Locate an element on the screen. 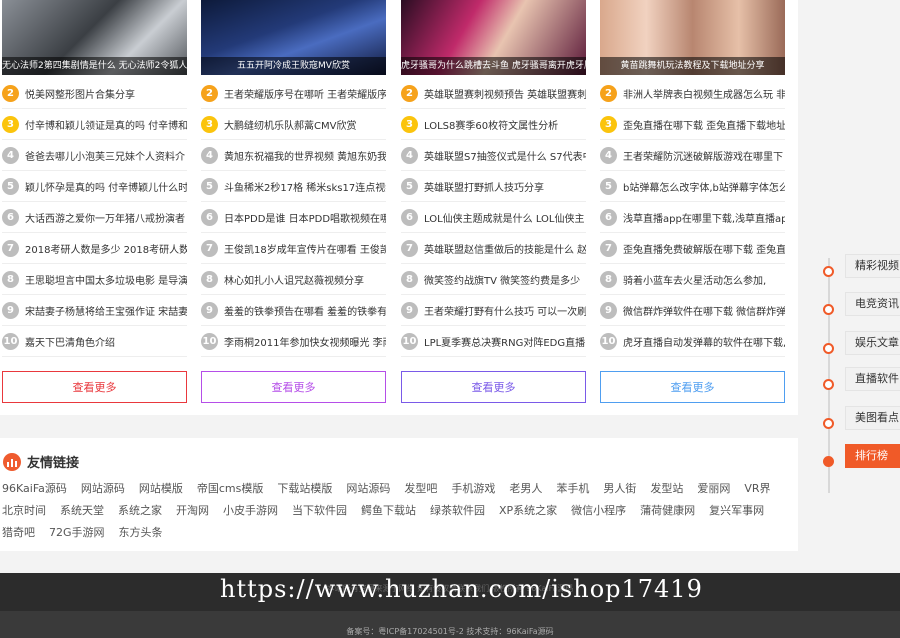 This screenshot has height=638, width=900. list-item: 5 b站弹幕怎么改字体,b站弹幕字体怎么 is located at coordinates (692, 186).